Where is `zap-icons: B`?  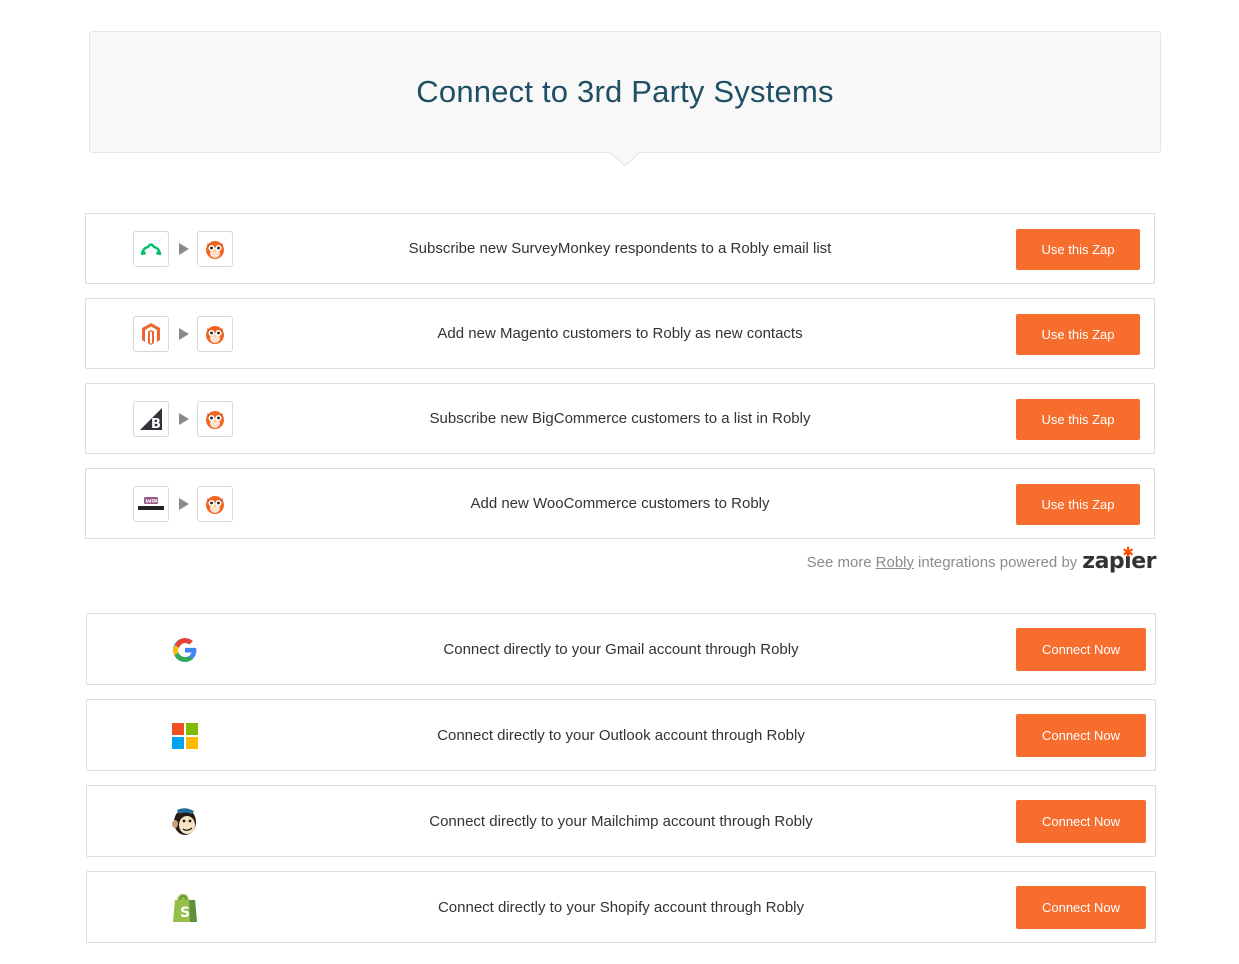 zap-icons: B is located at coordinates (183, 419).